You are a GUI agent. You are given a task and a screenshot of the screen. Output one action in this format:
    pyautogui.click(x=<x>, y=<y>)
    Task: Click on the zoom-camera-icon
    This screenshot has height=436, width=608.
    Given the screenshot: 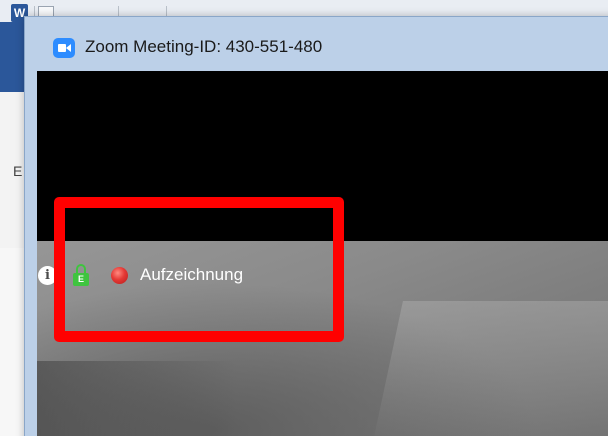 What is the action you would take?
    pyautogui.click(x=64, y=48)
    